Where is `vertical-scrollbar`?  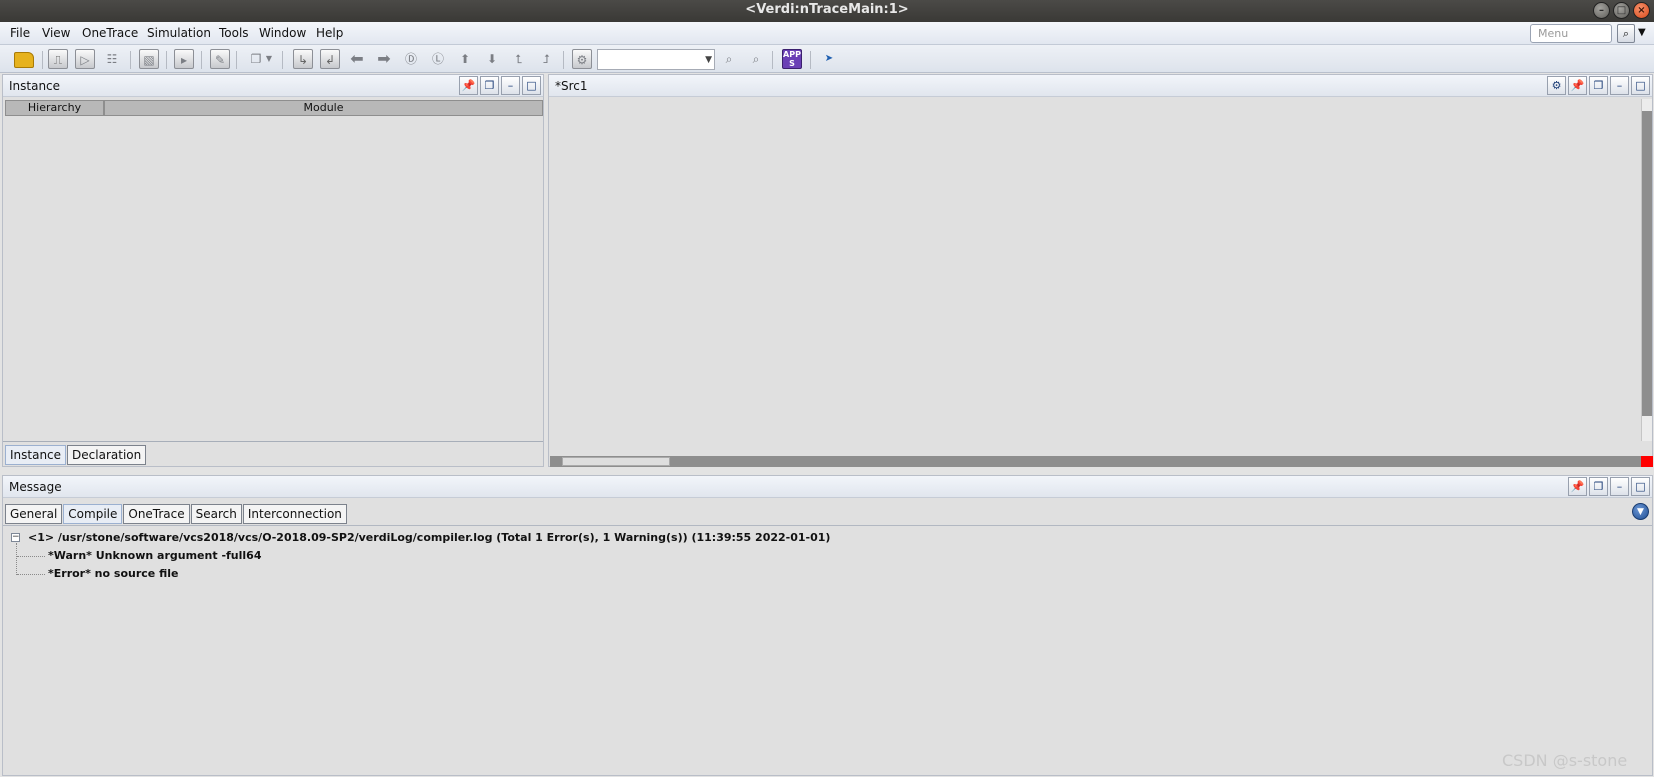
vertical-scrollbar is located at coordinates (1646, 270).